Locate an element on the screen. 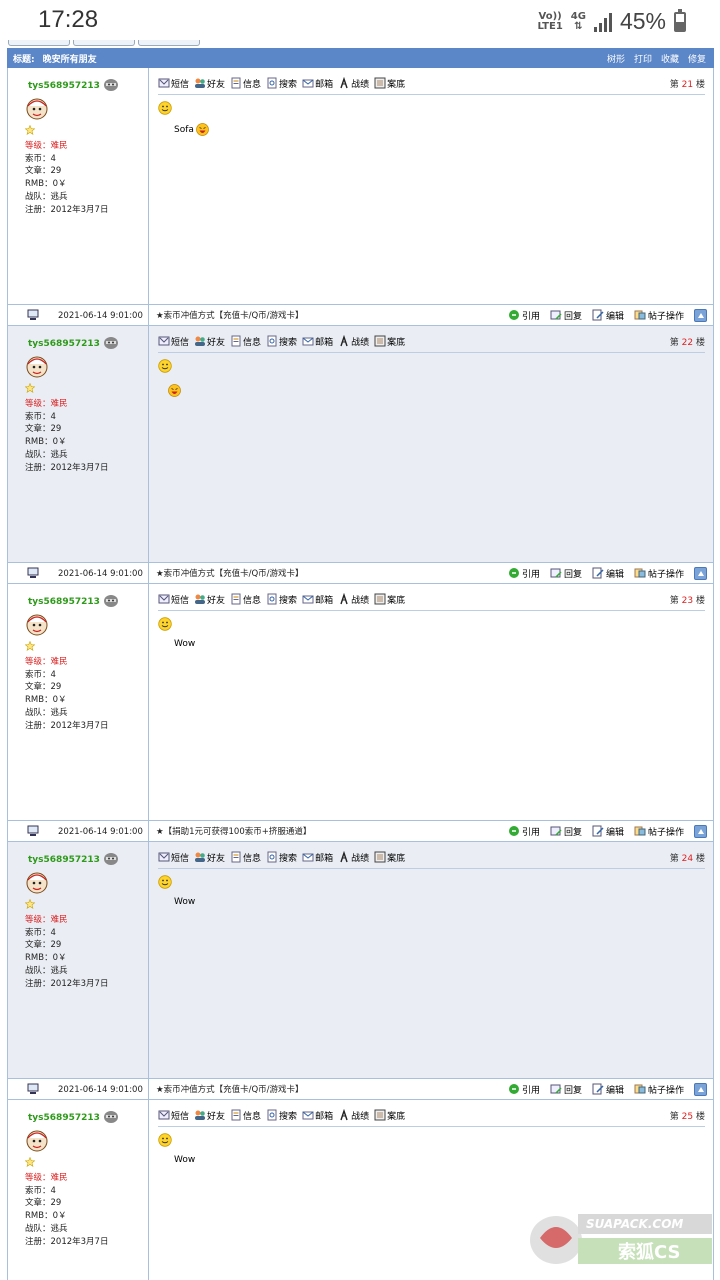 The image size is (720, 1280). user-articles: 文章：29 is located at coordinates (43, 171).